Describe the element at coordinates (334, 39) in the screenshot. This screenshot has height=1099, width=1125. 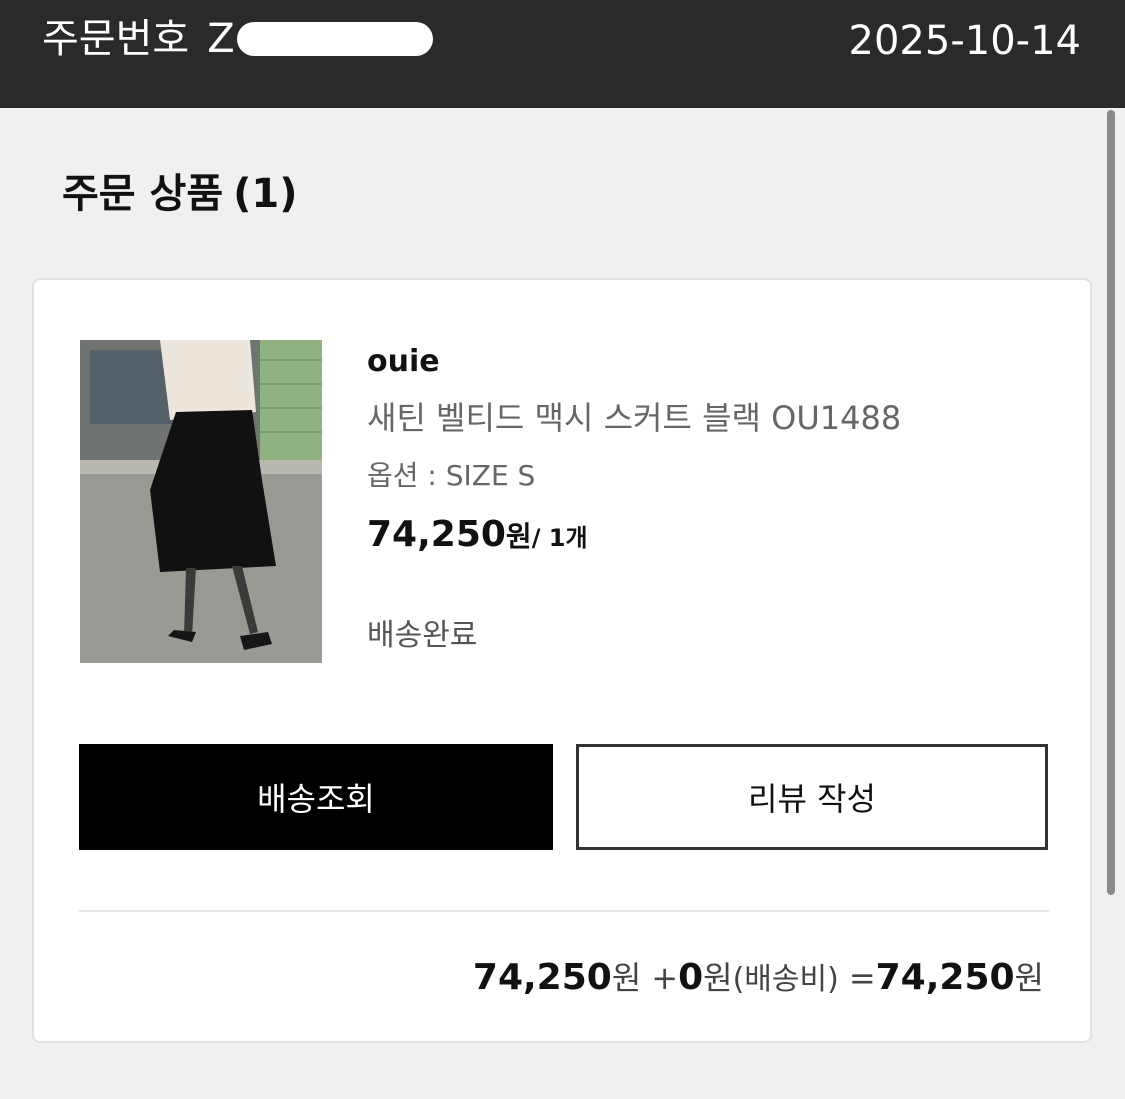
I see `order-number-redaction` at that location.